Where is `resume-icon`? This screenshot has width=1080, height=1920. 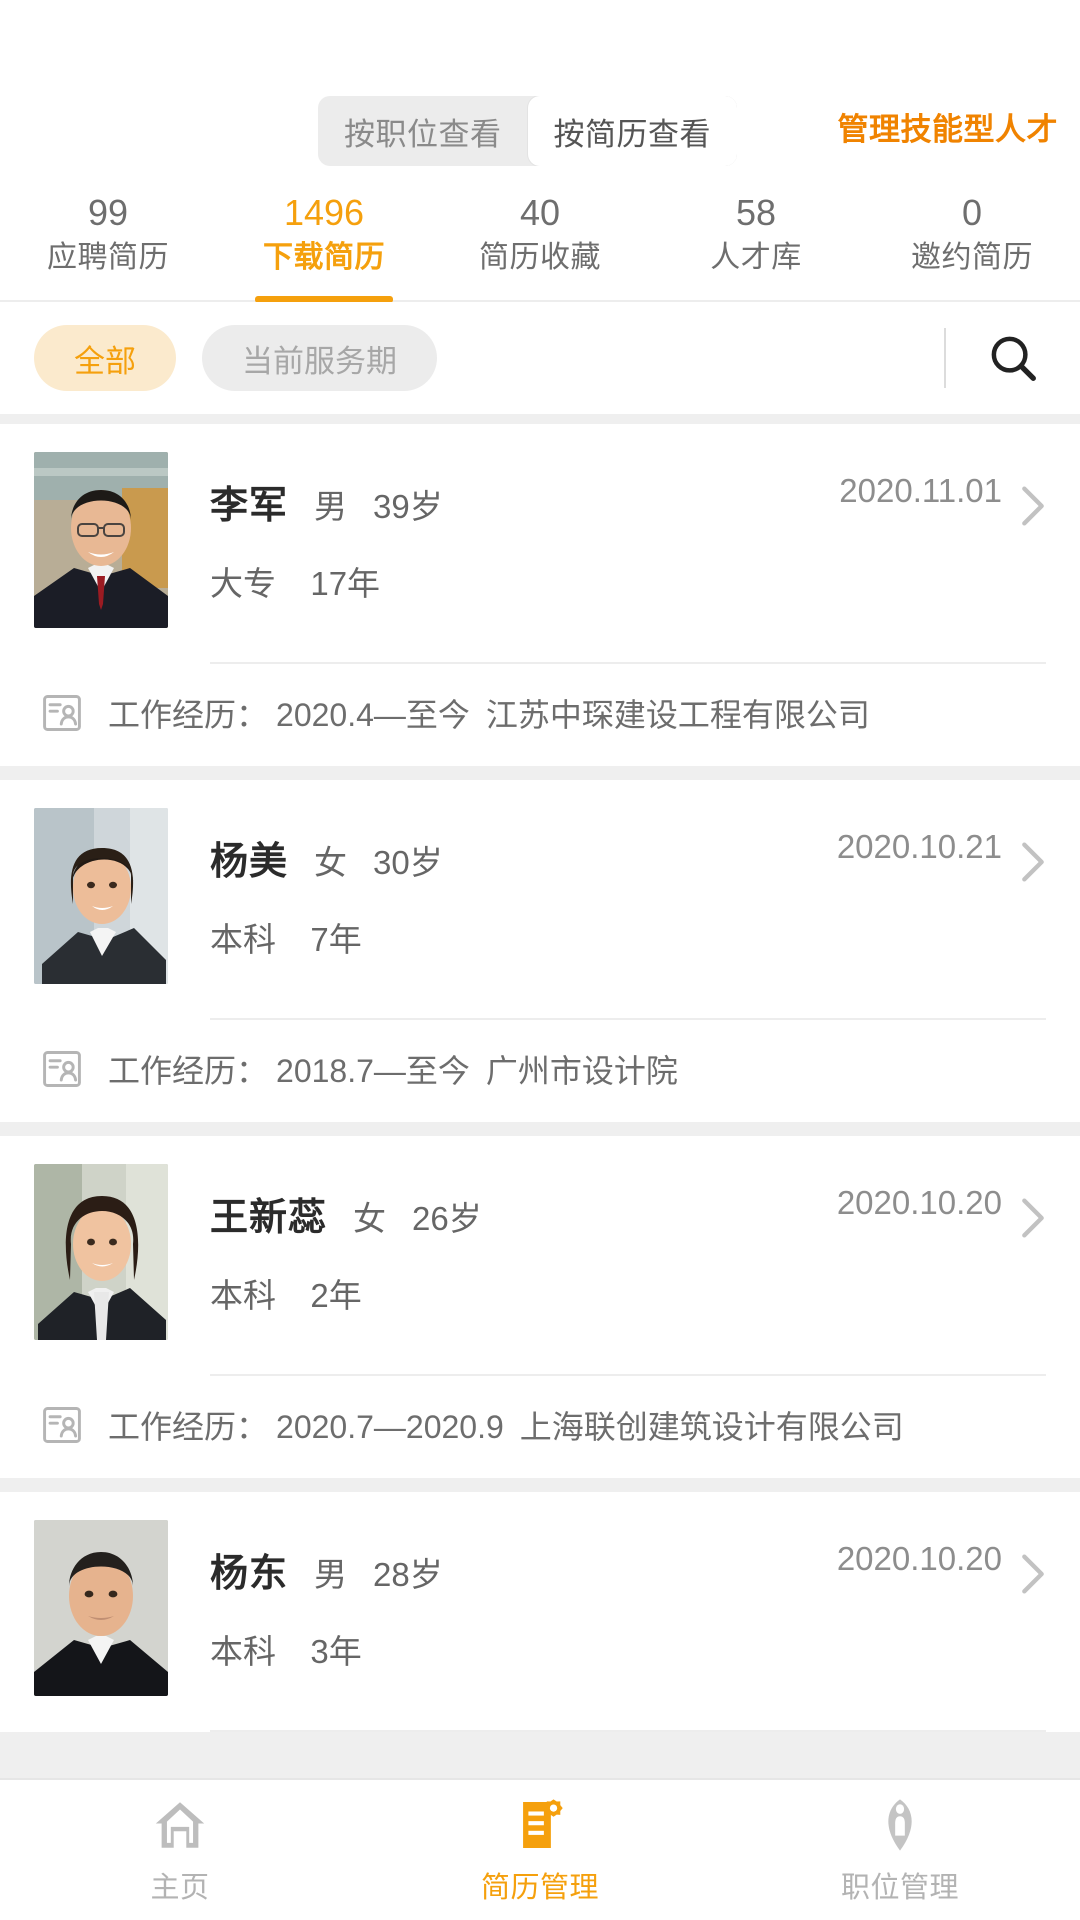
resume-icon is located at coordinates (543, 1823).